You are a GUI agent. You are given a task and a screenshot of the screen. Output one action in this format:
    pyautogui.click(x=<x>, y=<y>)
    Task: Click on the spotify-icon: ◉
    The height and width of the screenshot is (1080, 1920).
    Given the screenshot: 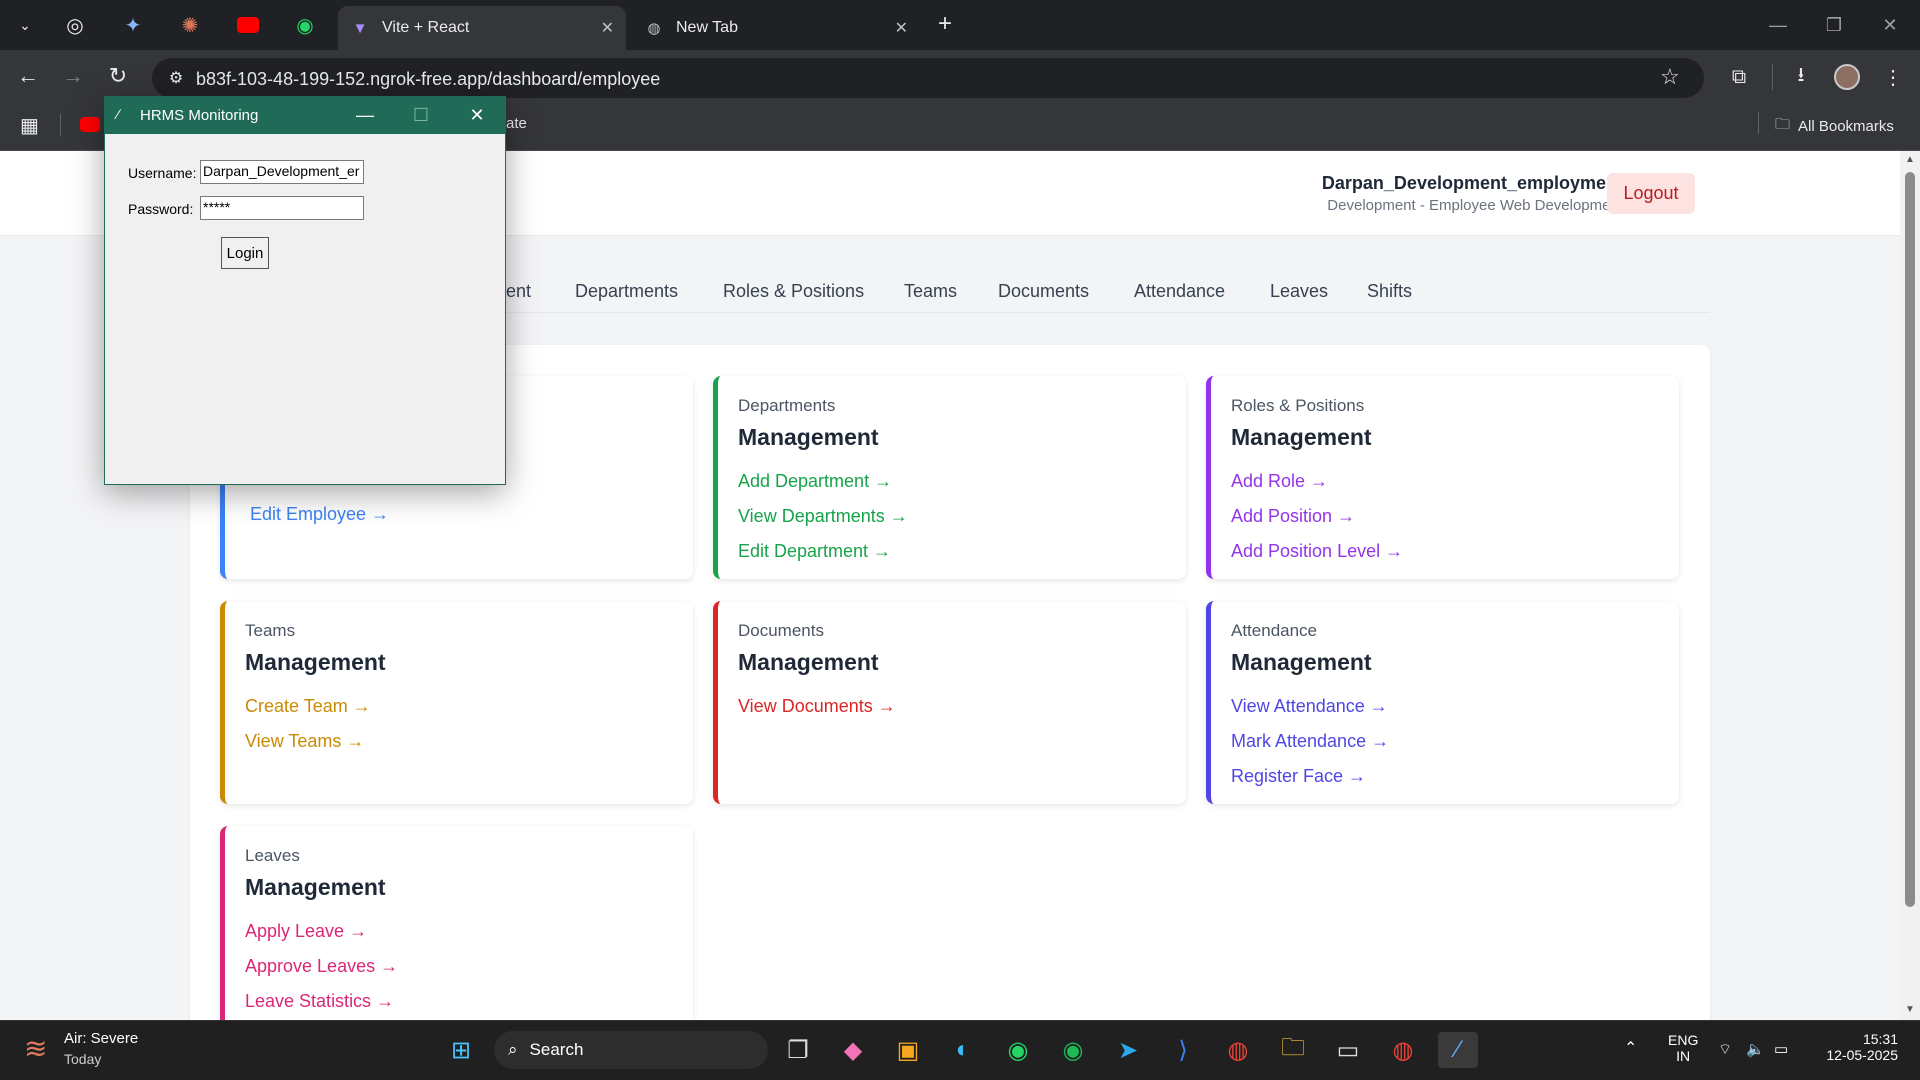 What is the action you would take?
    pyautogui.click(x=1073, y=1050)
    